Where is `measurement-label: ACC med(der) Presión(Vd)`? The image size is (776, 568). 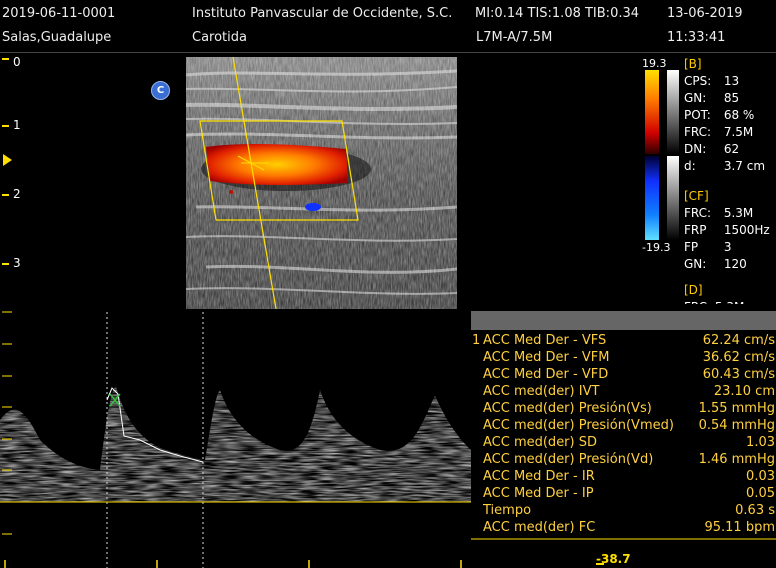
measurement-label: ACC med(der) Presión(Vd) is located at coordinates (568, 459).